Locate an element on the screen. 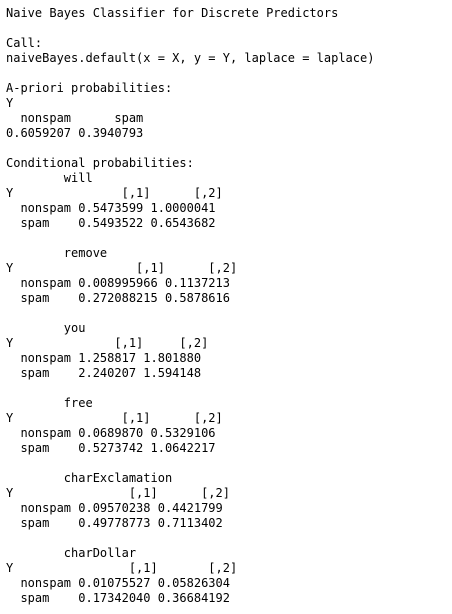 Image resolution: width=452 pixels, height=614 pixels. predictor-row-spam: spam 2.240207 1.594148 is located at coordinates (104, 373).